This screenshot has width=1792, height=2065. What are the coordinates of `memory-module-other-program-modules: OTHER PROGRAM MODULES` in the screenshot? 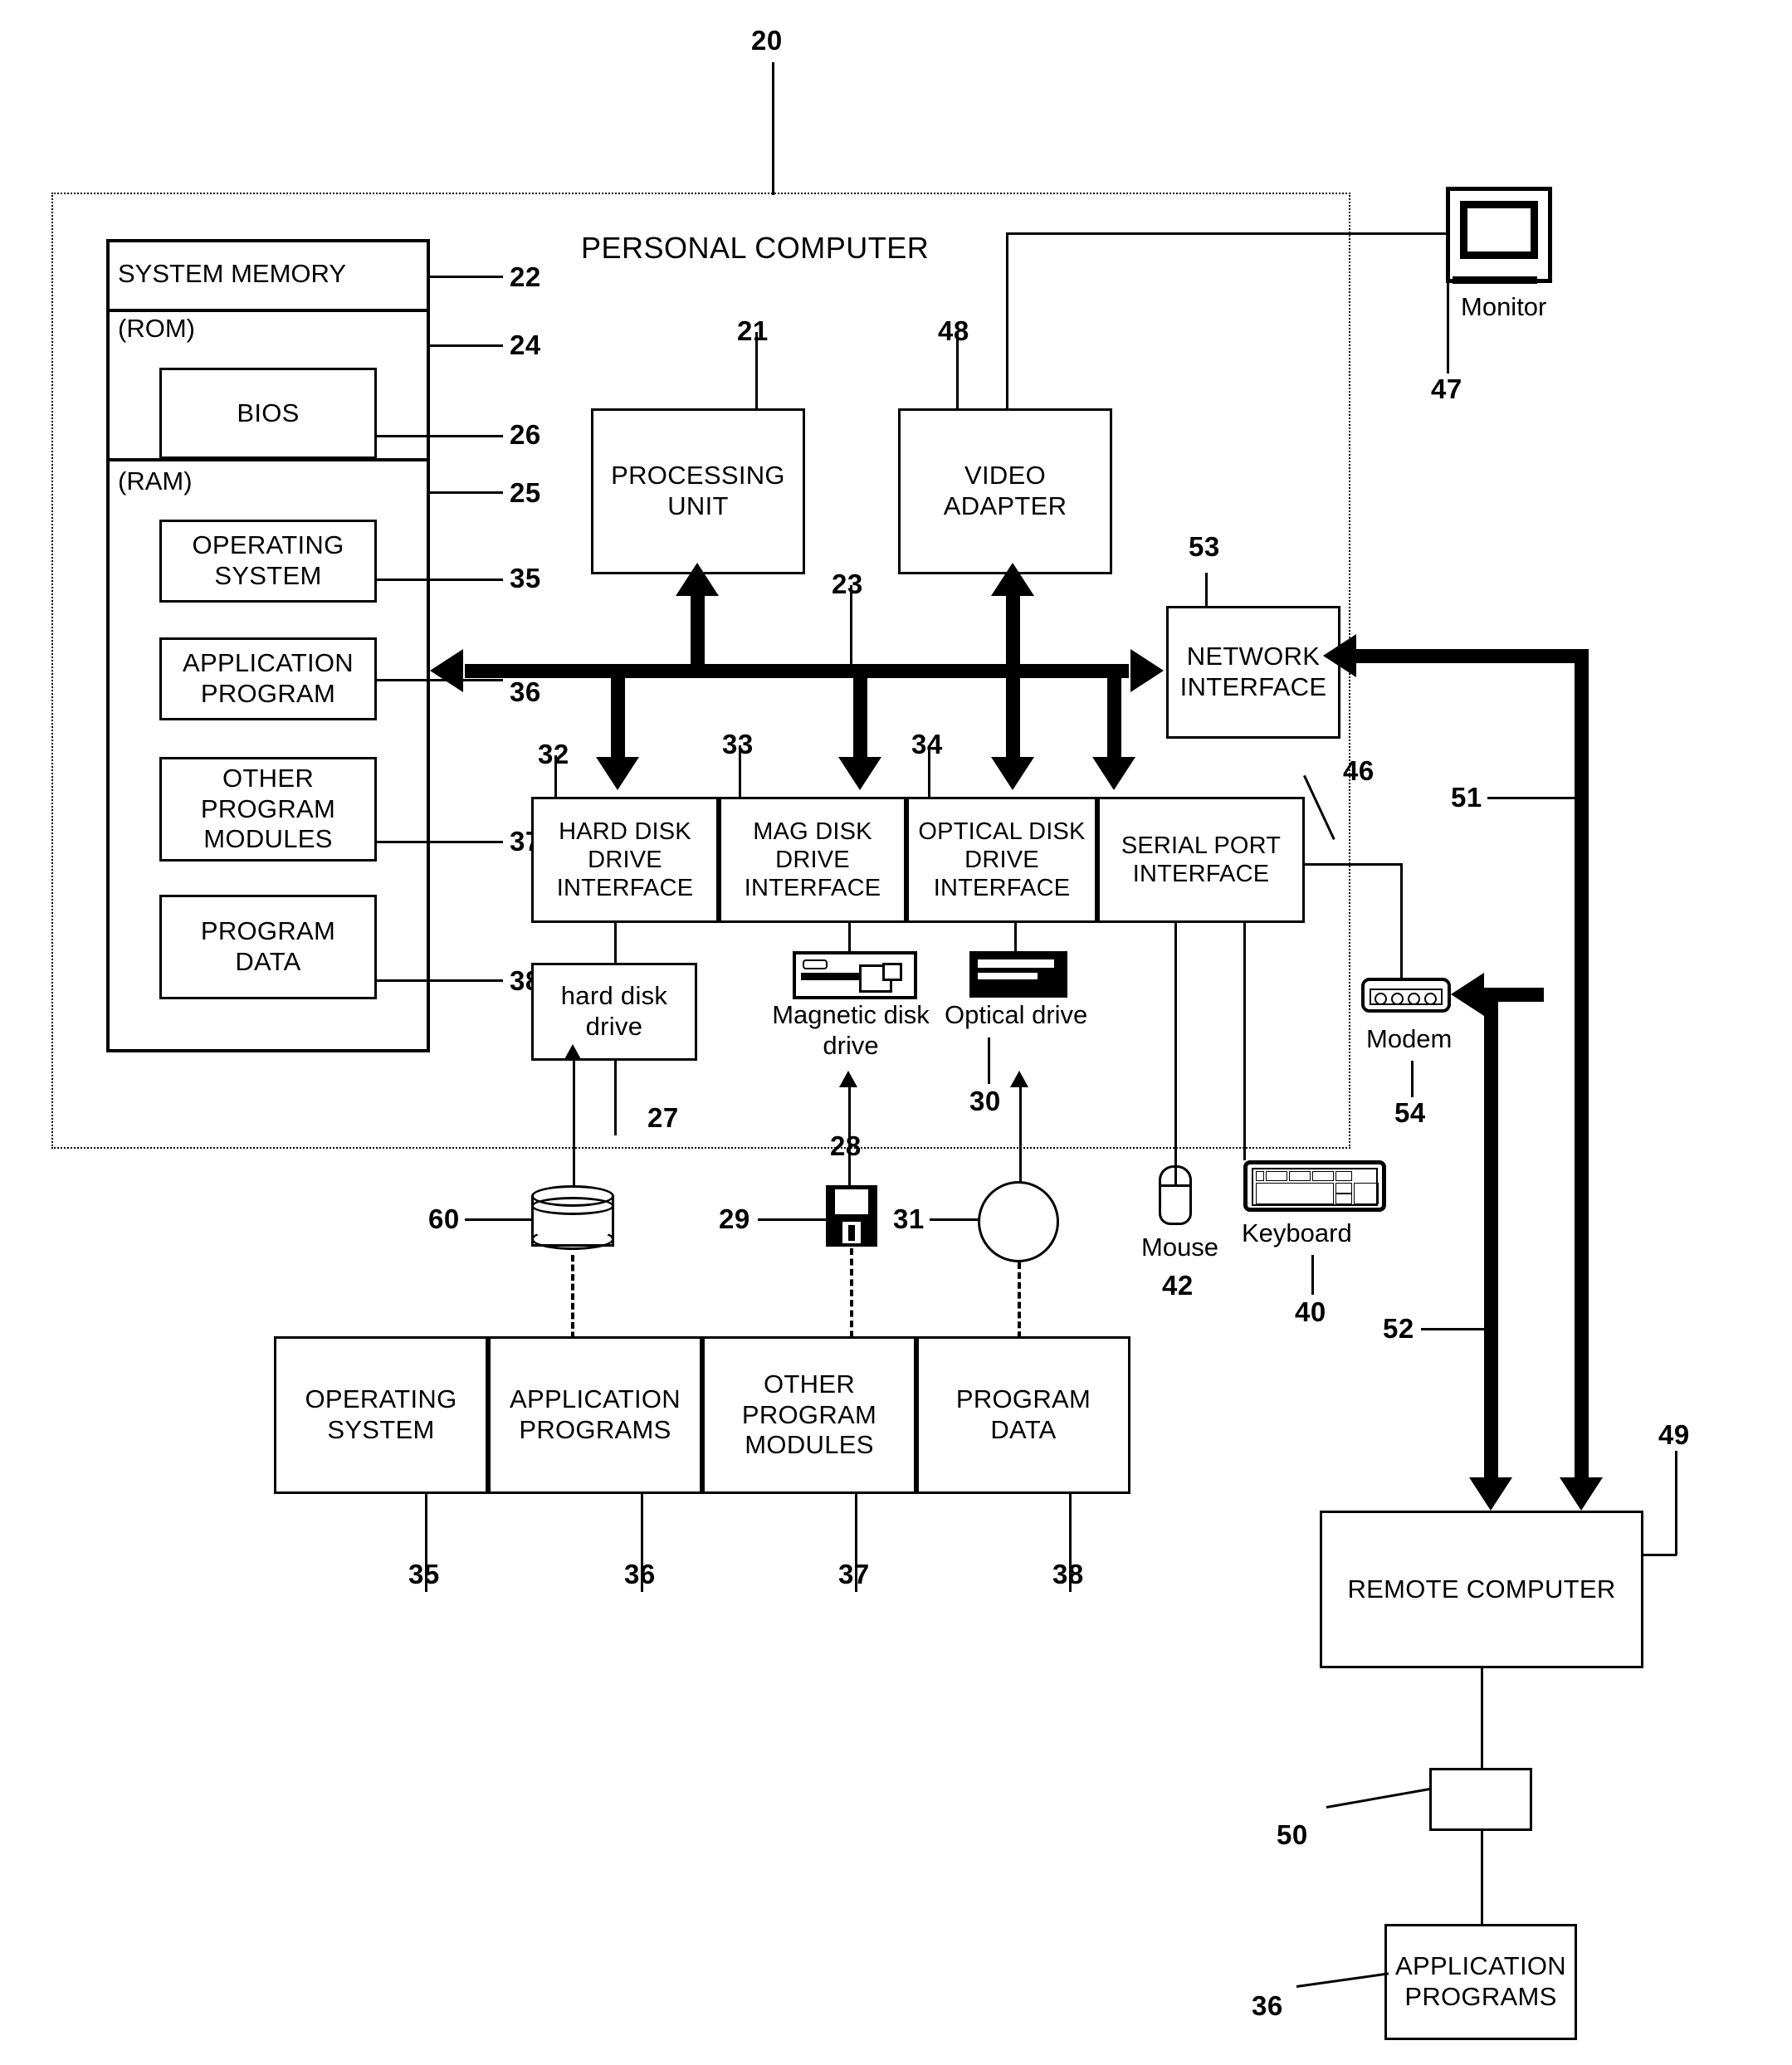 It's located at (268, 809).